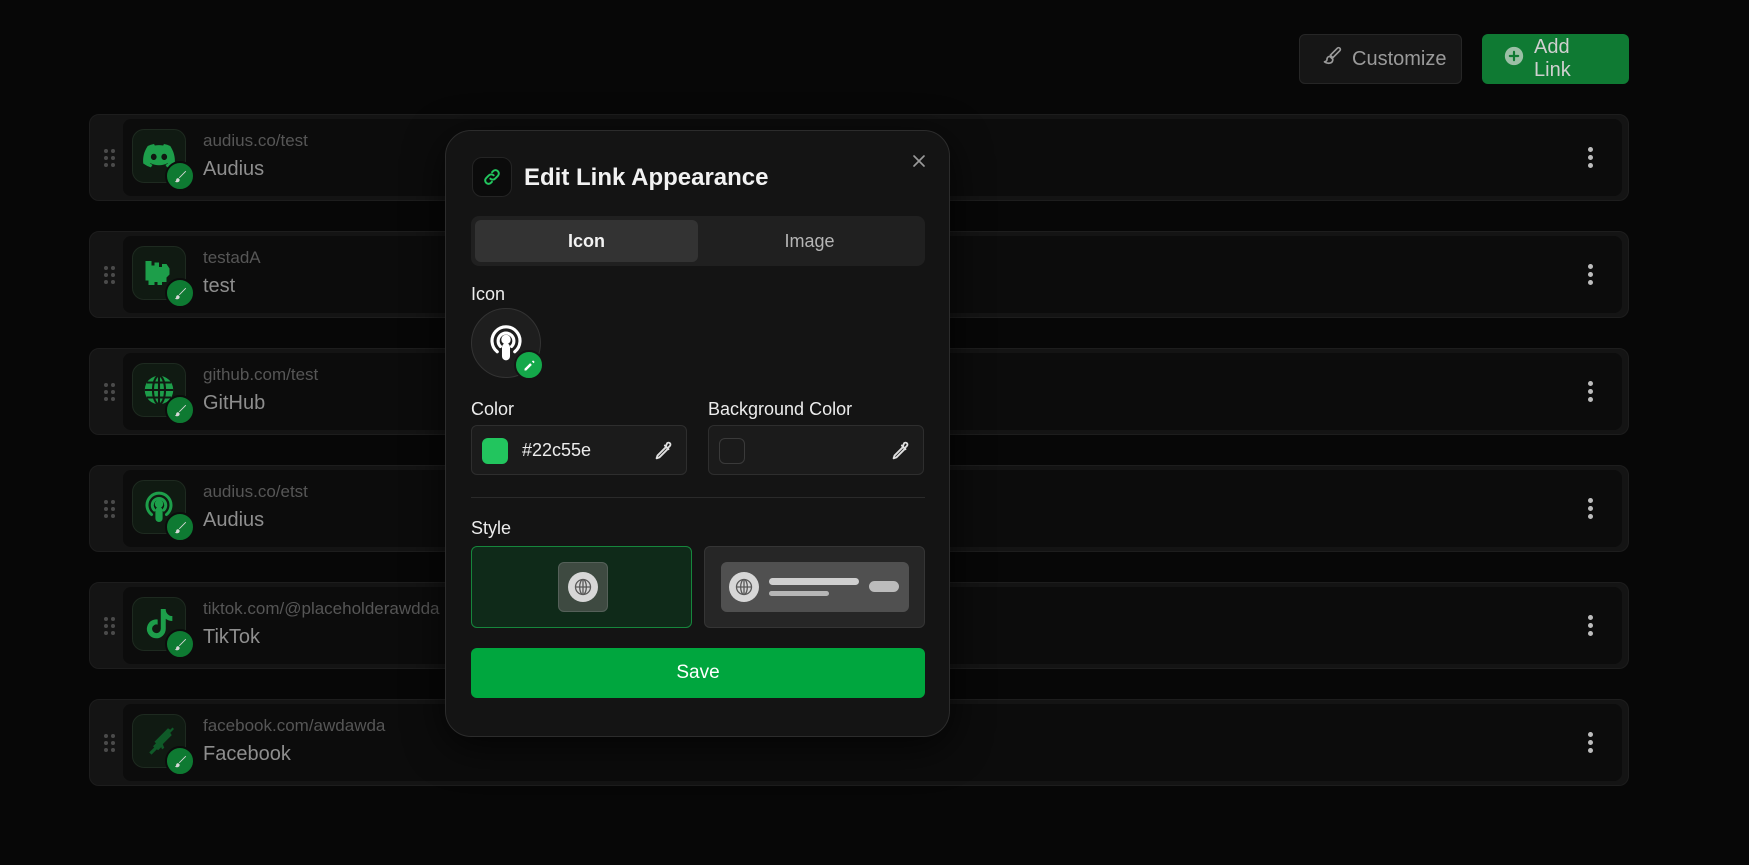 The width and height of the screenshot is (1749, 865). Describe the element at coordinates (1552, 58) in the screenshot. I see `add-link-label: Add Link` at that location.